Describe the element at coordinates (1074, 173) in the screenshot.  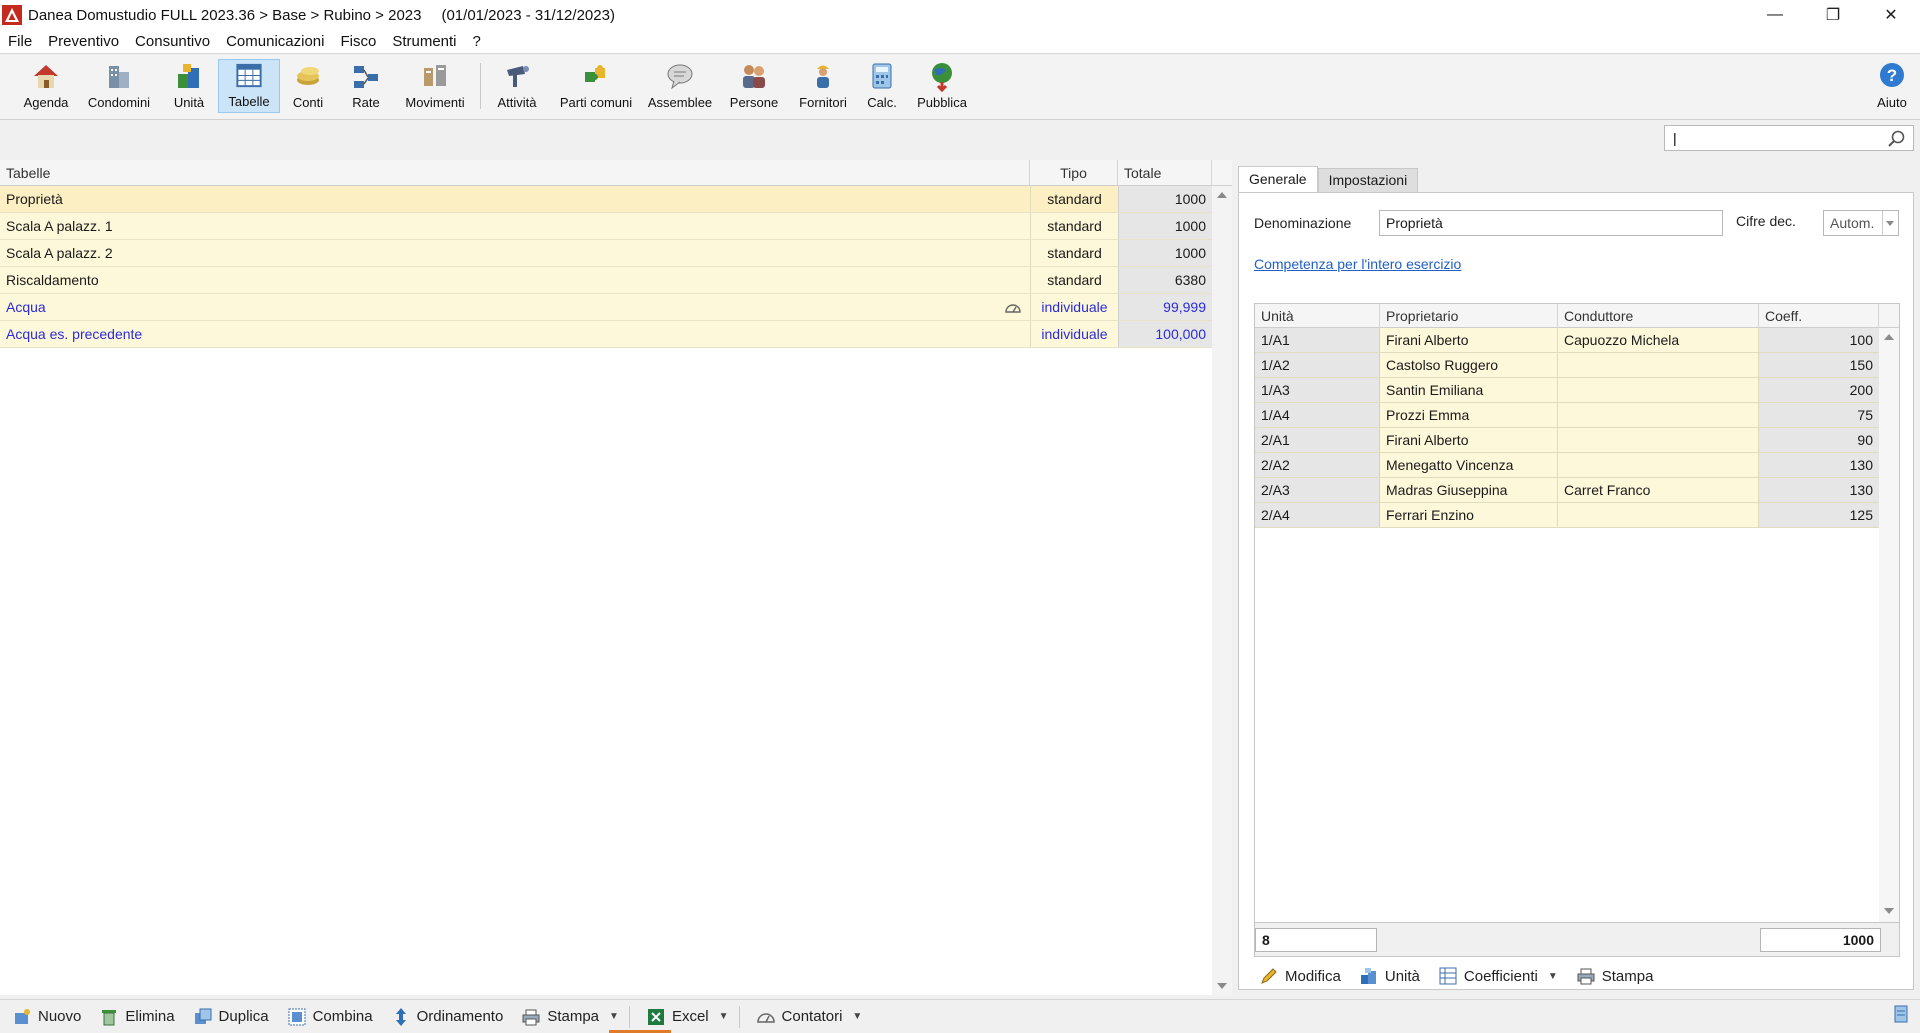
I see `col-tipo: Tipo` at that location.